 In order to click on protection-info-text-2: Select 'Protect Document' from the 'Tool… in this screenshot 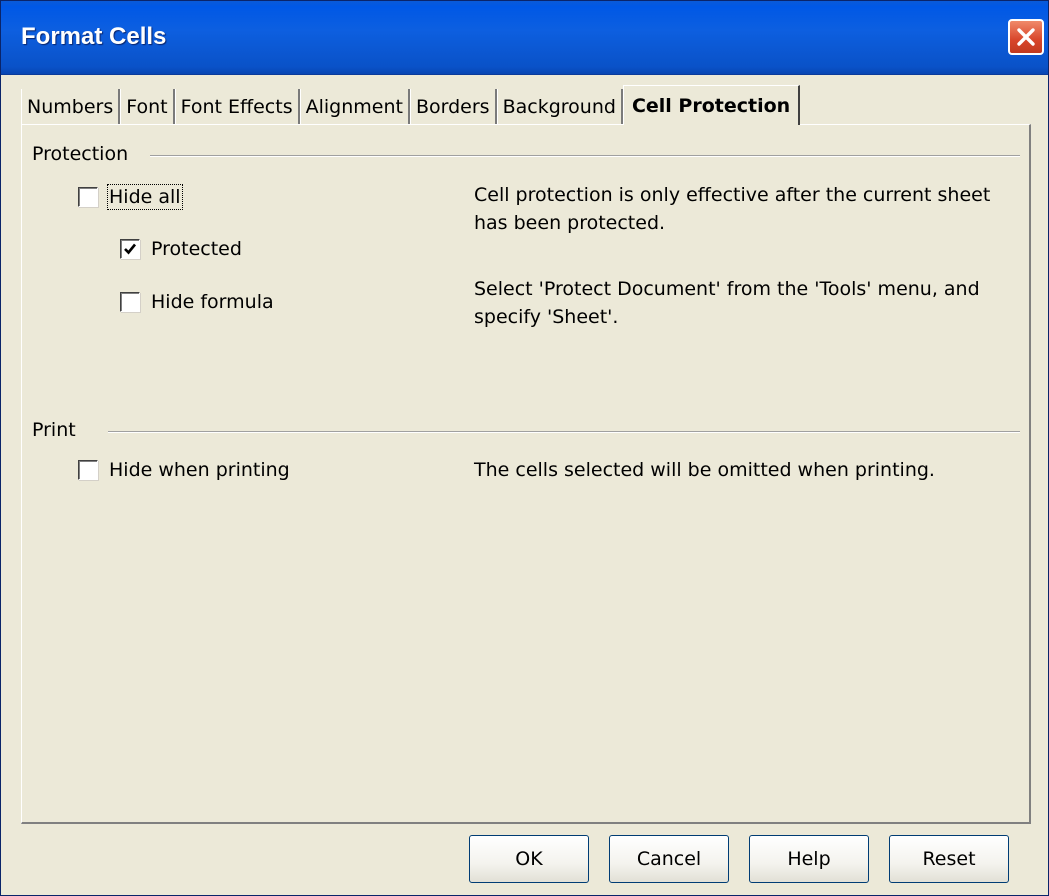, I will do `click(727, 303)`.